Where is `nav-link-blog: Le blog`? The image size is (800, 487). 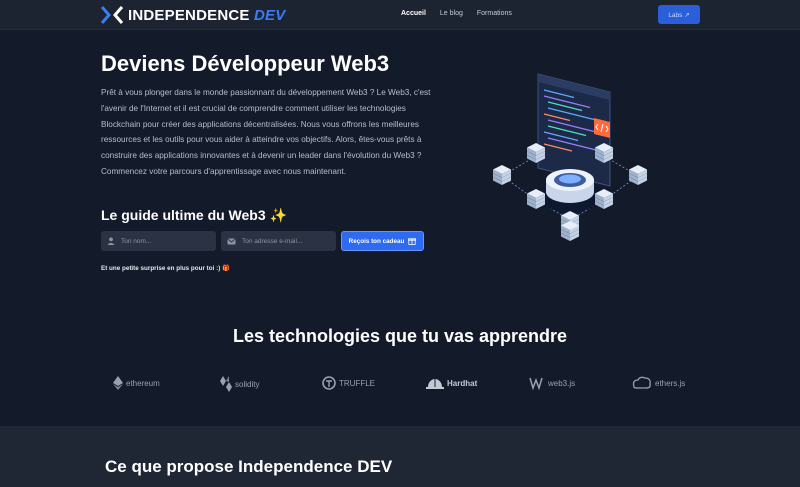
nav-link-blog: Le blog is located at coordinates (451, 13).